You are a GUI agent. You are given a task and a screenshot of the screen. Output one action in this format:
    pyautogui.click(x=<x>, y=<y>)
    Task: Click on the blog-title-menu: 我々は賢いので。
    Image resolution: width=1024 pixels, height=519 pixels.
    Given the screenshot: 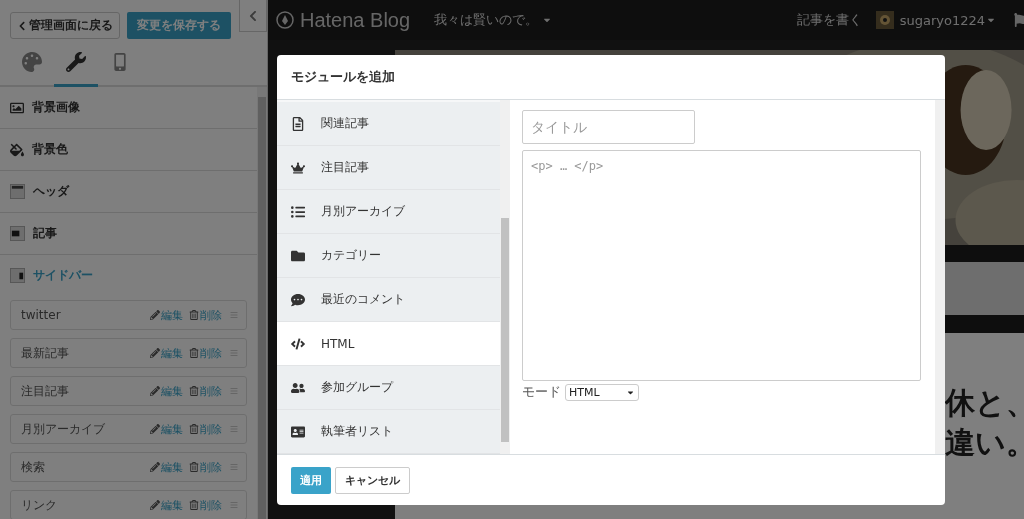 What is the action you would take?
    pyautogui.click(x=493, y=20)
    